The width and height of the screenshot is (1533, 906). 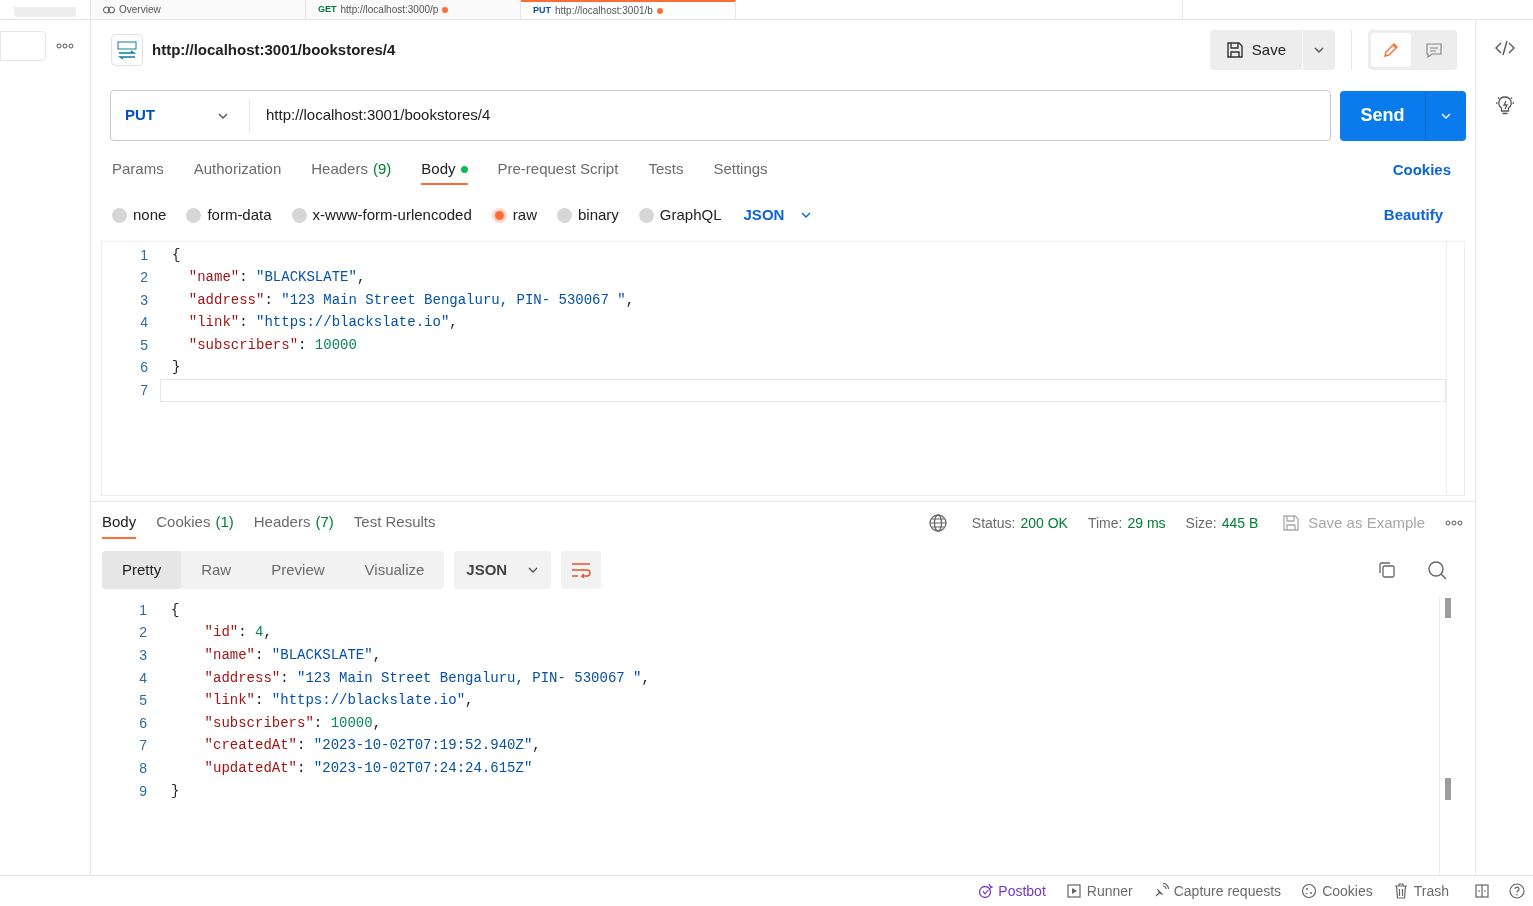 I want to click on method-label: GET, so click(x=327, y=9).